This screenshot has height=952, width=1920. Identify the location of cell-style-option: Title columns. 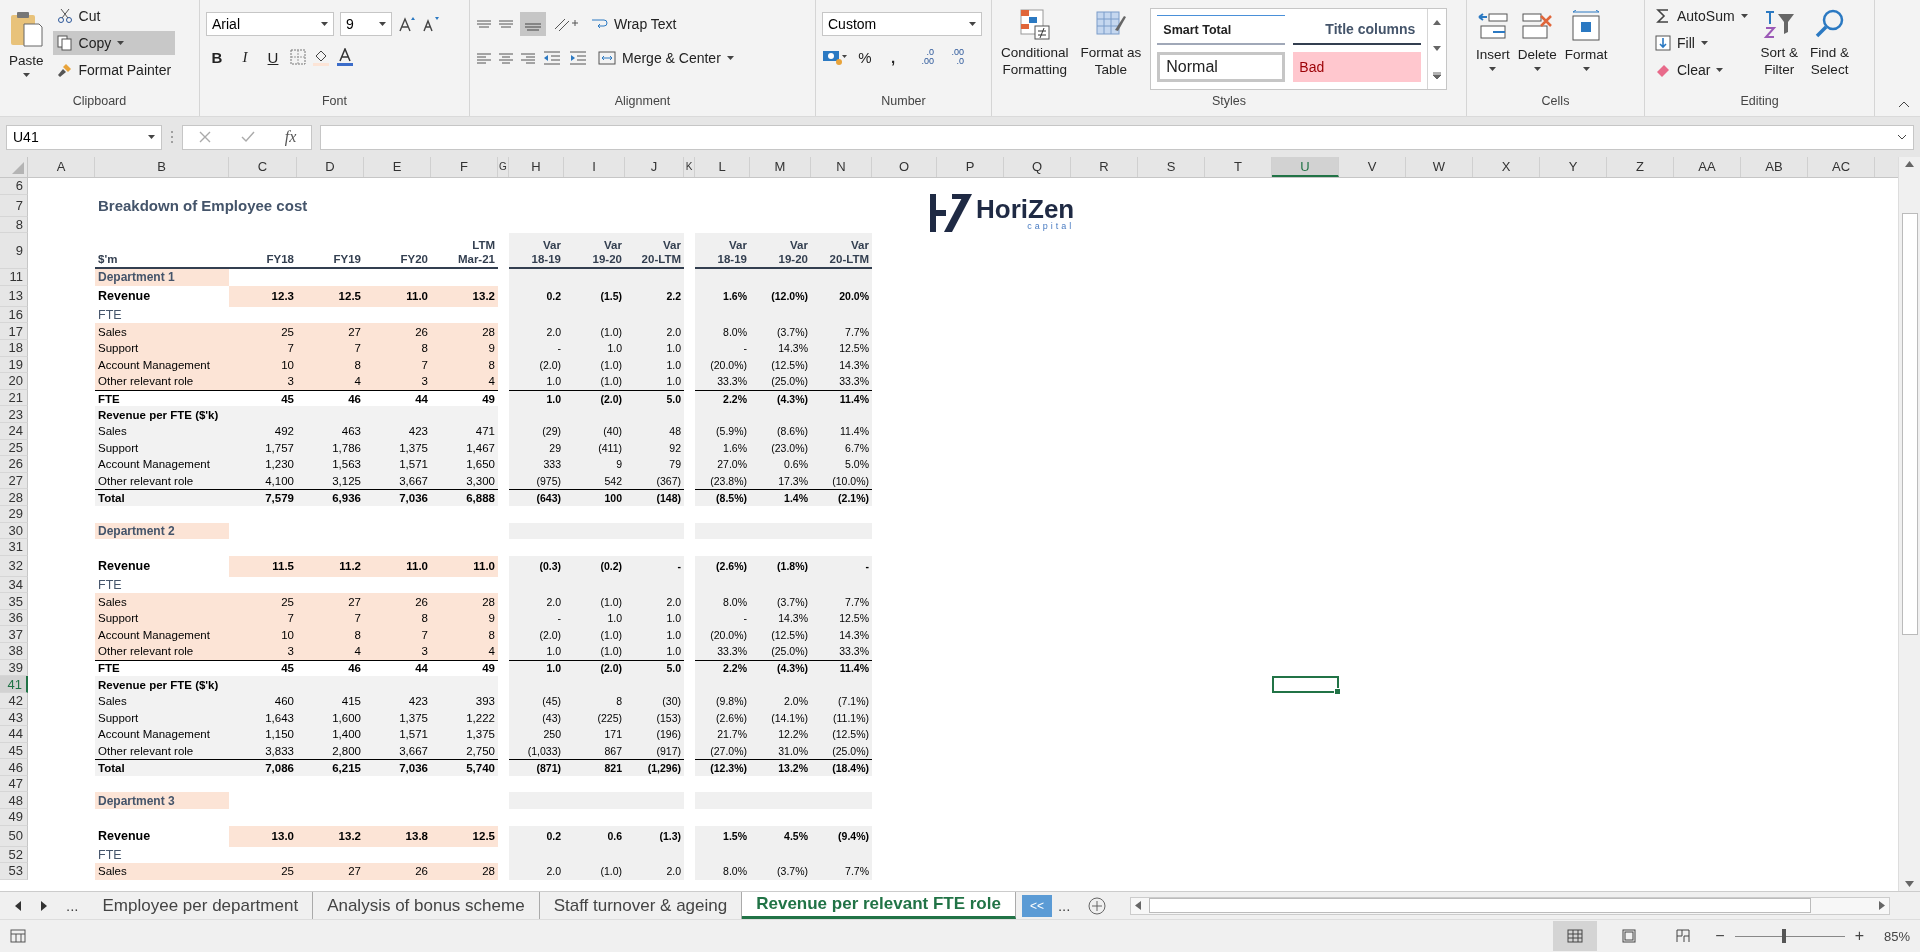
(1357, 30).